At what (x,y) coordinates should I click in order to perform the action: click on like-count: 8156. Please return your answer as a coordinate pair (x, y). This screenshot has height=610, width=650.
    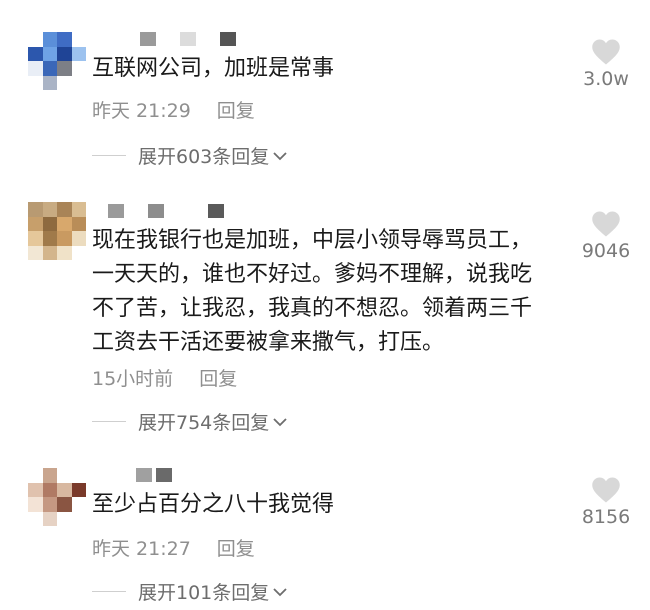
    Looking at the image, I should click on (606, 517).